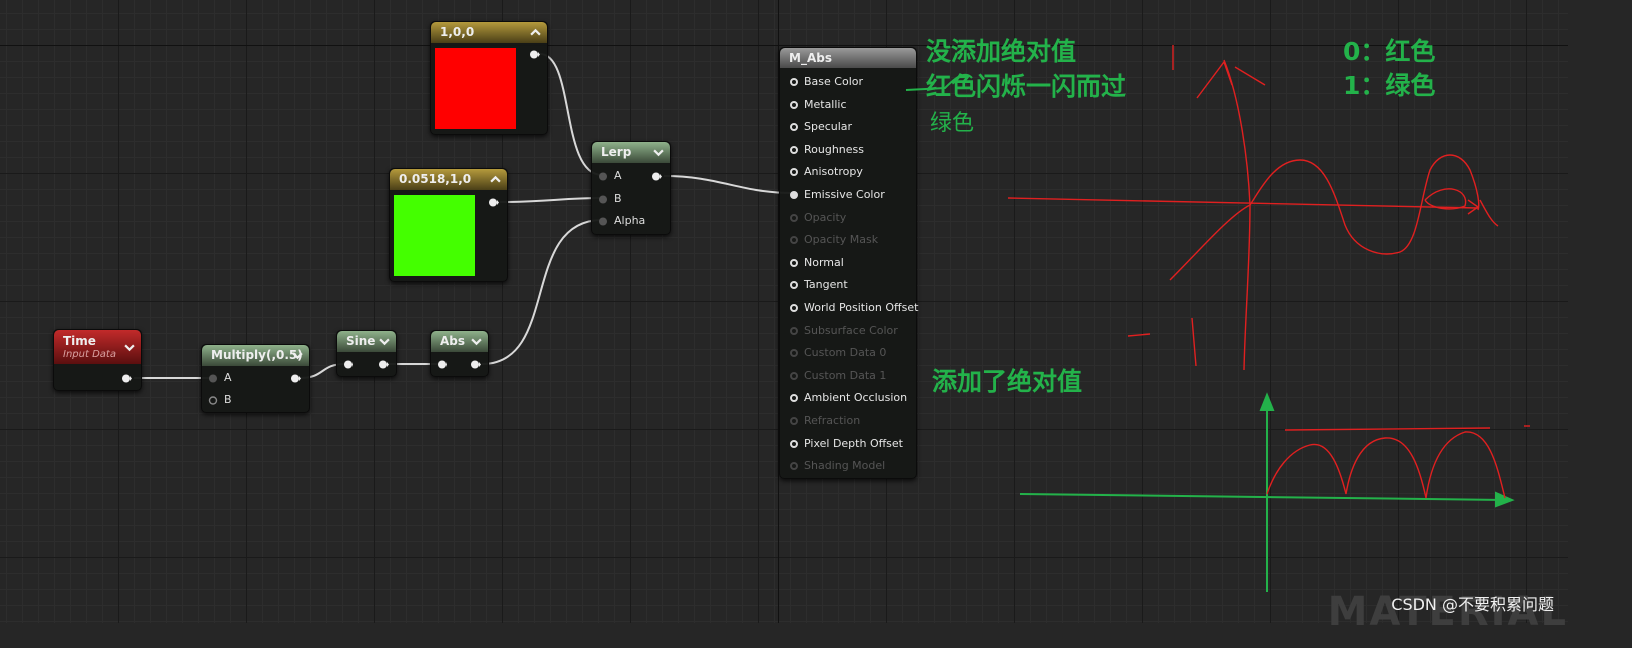 This screenshot has height=648, width=1632. I want to click on legend-0-red: 0：红色, so click(1389, 51).